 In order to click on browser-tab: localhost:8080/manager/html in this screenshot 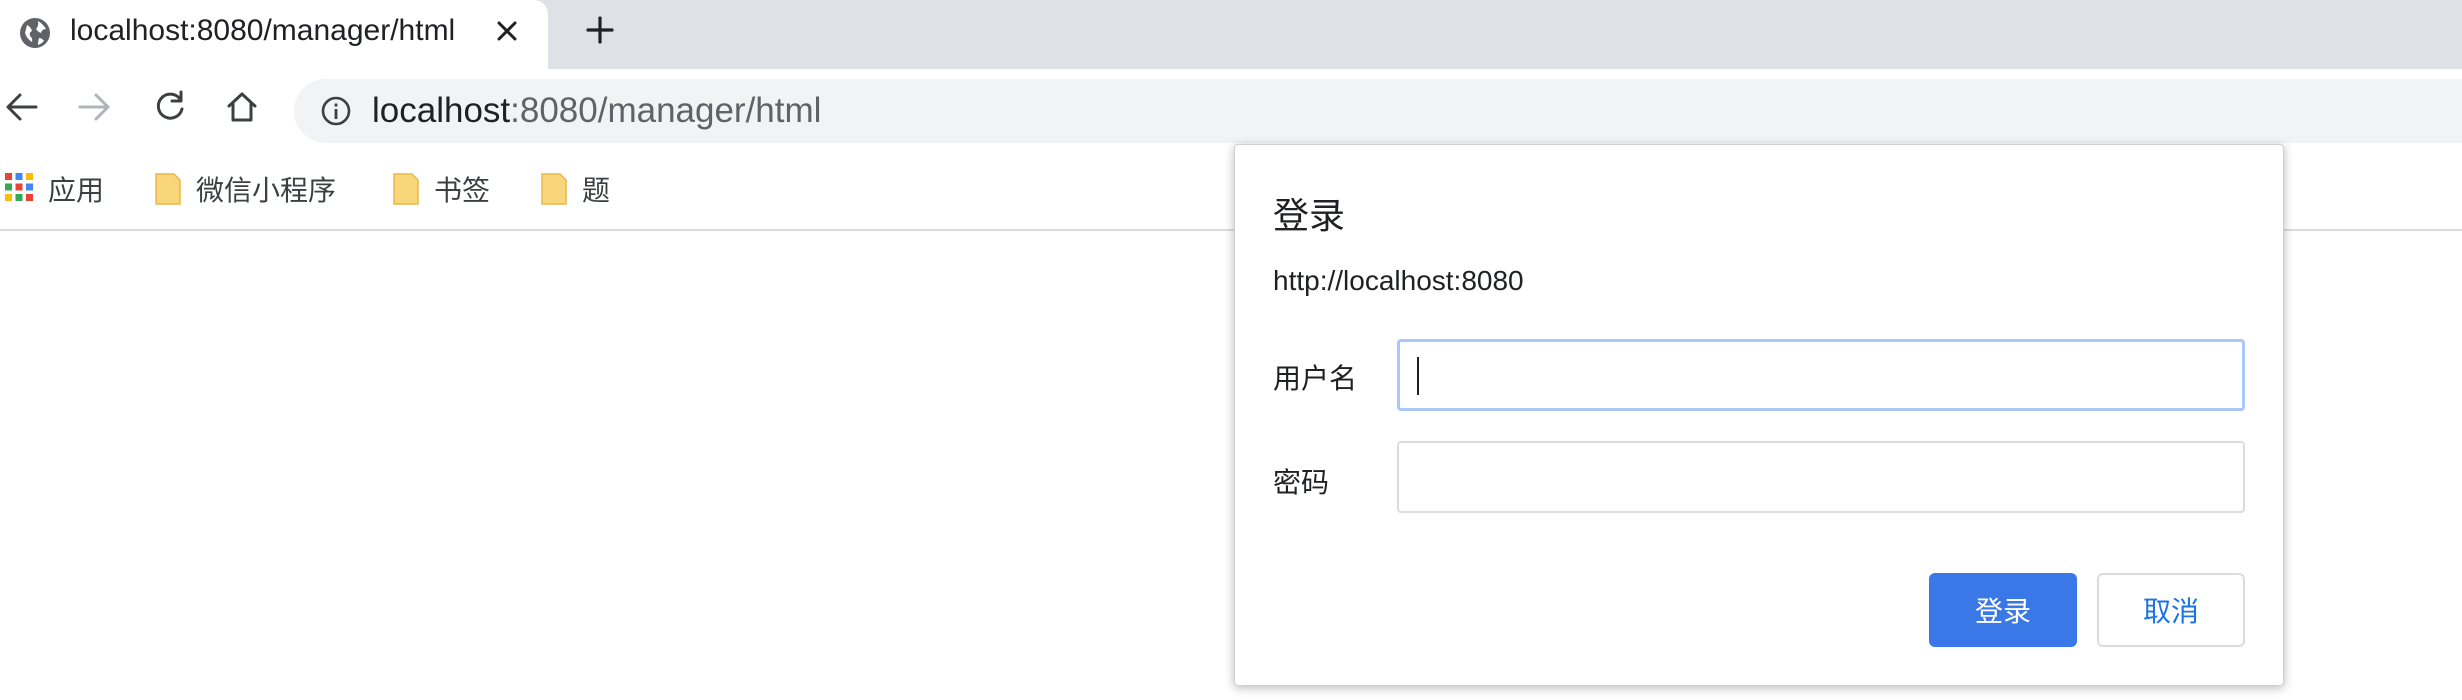, I will do `click(274, 34)`.